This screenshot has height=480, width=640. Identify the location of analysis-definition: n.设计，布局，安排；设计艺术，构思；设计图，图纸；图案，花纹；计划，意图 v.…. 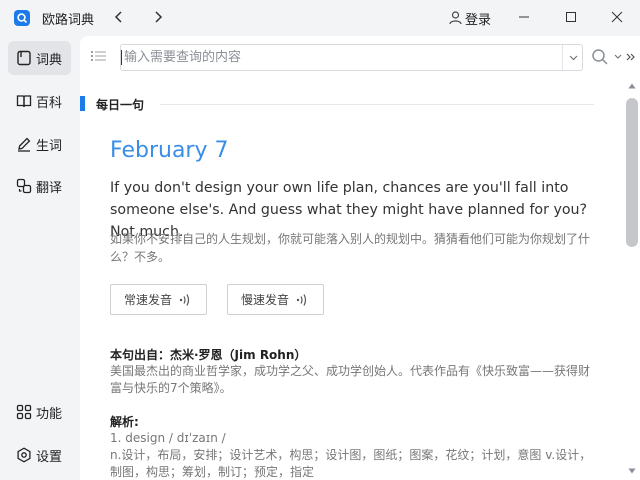
(351, 463).